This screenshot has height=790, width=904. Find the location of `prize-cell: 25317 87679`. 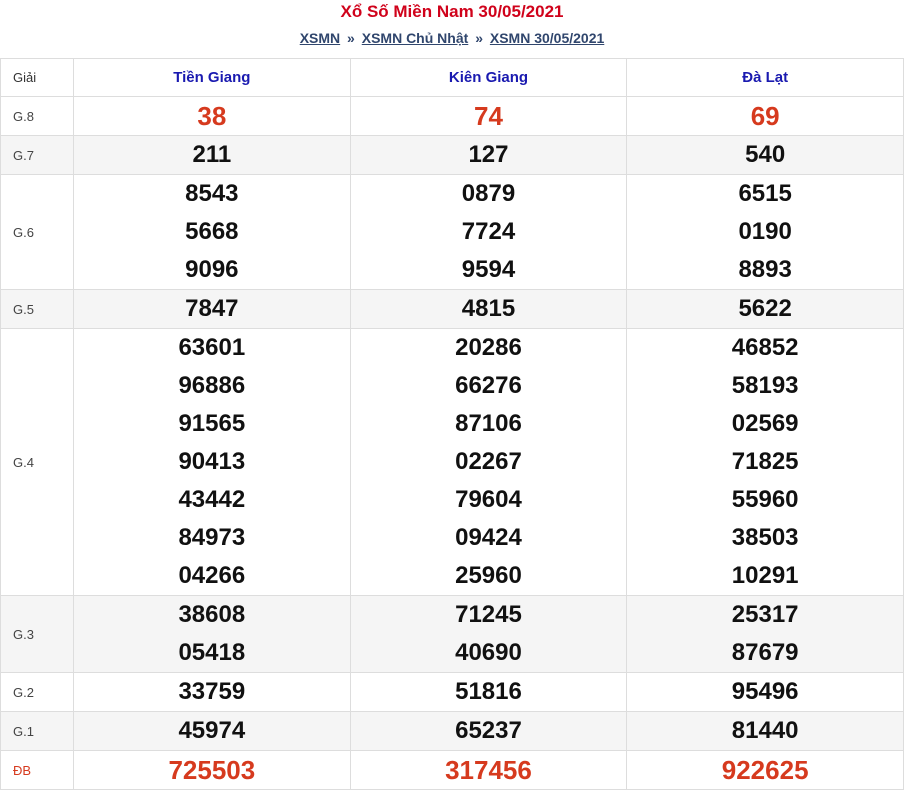

prize-cell: 25317 87679 is located at coordinates (765, 634).